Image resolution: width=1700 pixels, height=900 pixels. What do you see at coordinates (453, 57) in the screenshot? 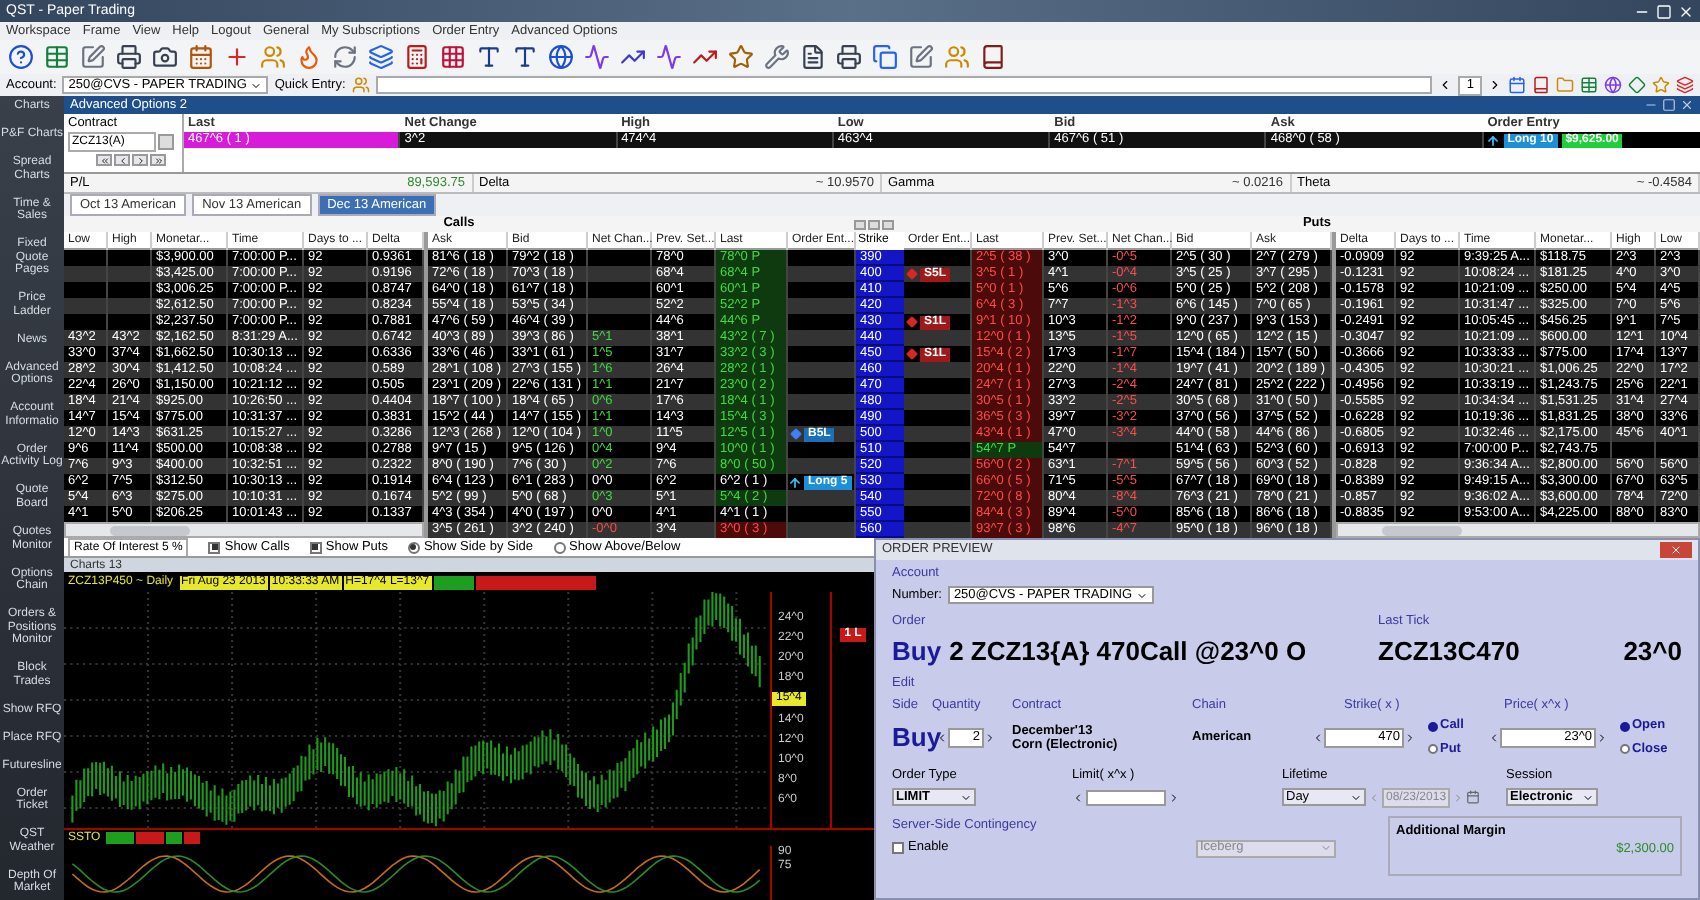
I see `grid-icon` at bounding box center [453, 57].